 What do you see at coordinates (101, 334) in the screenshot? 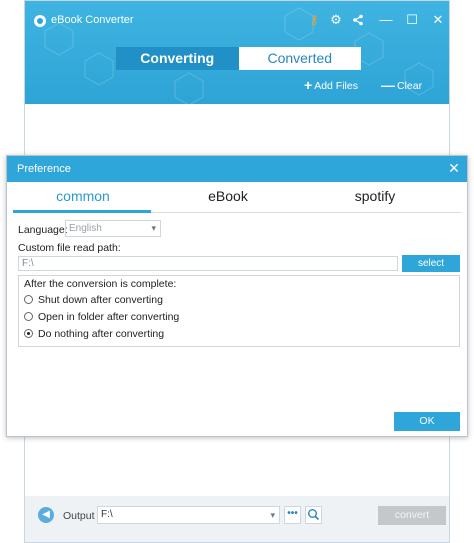
I see `option-label: Do nothing after converting` at bounding box center [101, 334].